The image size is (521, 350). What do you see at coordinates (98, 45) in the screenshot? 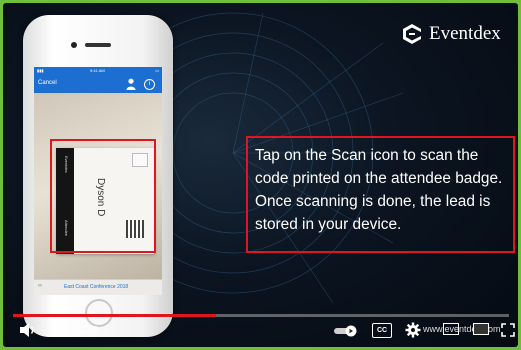
I see `phone-speaker` at bounding box center [98, 45].